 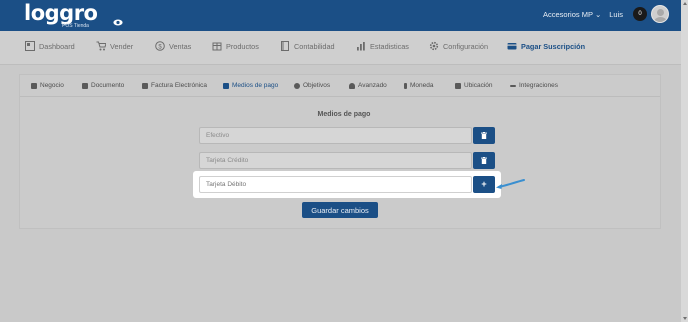 I want to click on tab-moneda: Moneda, so click(x=419, y=85).